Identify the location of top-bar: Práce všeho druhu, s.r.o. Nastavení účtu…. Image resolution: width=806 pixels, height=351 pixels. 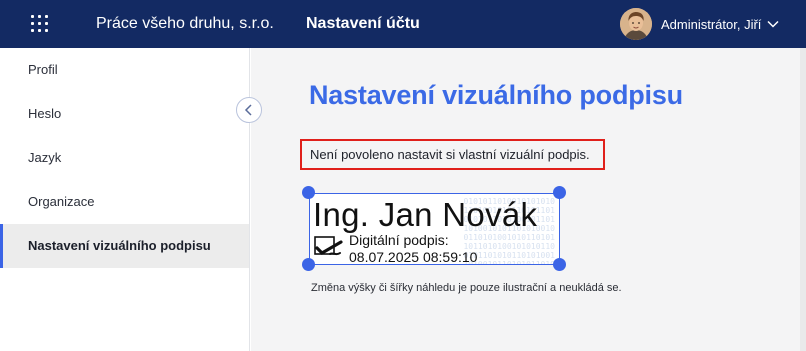
(403, 24).